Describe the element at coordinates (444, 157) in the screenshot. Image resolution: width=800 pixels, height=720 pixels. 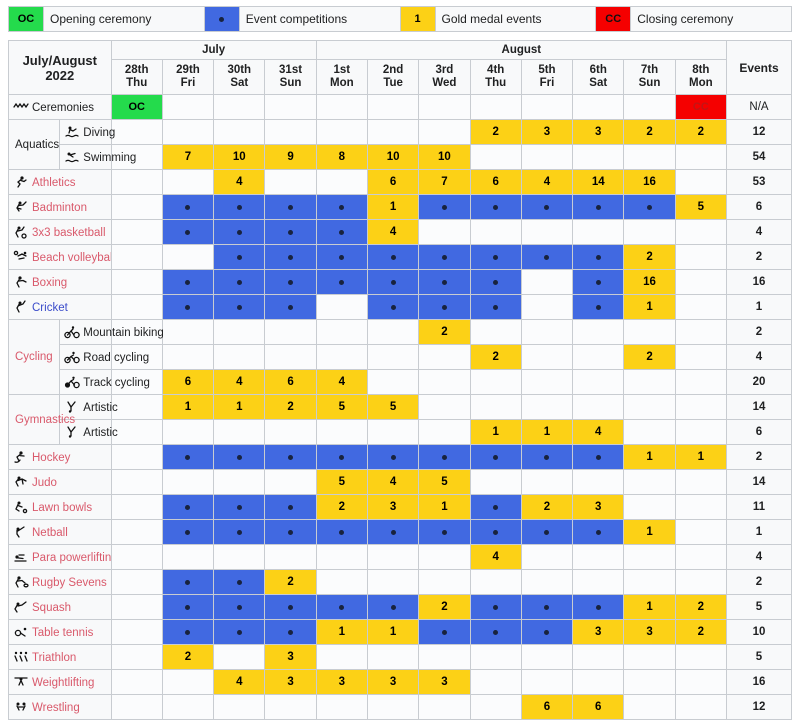
I see `gold-medal-cell: 10` at that location.